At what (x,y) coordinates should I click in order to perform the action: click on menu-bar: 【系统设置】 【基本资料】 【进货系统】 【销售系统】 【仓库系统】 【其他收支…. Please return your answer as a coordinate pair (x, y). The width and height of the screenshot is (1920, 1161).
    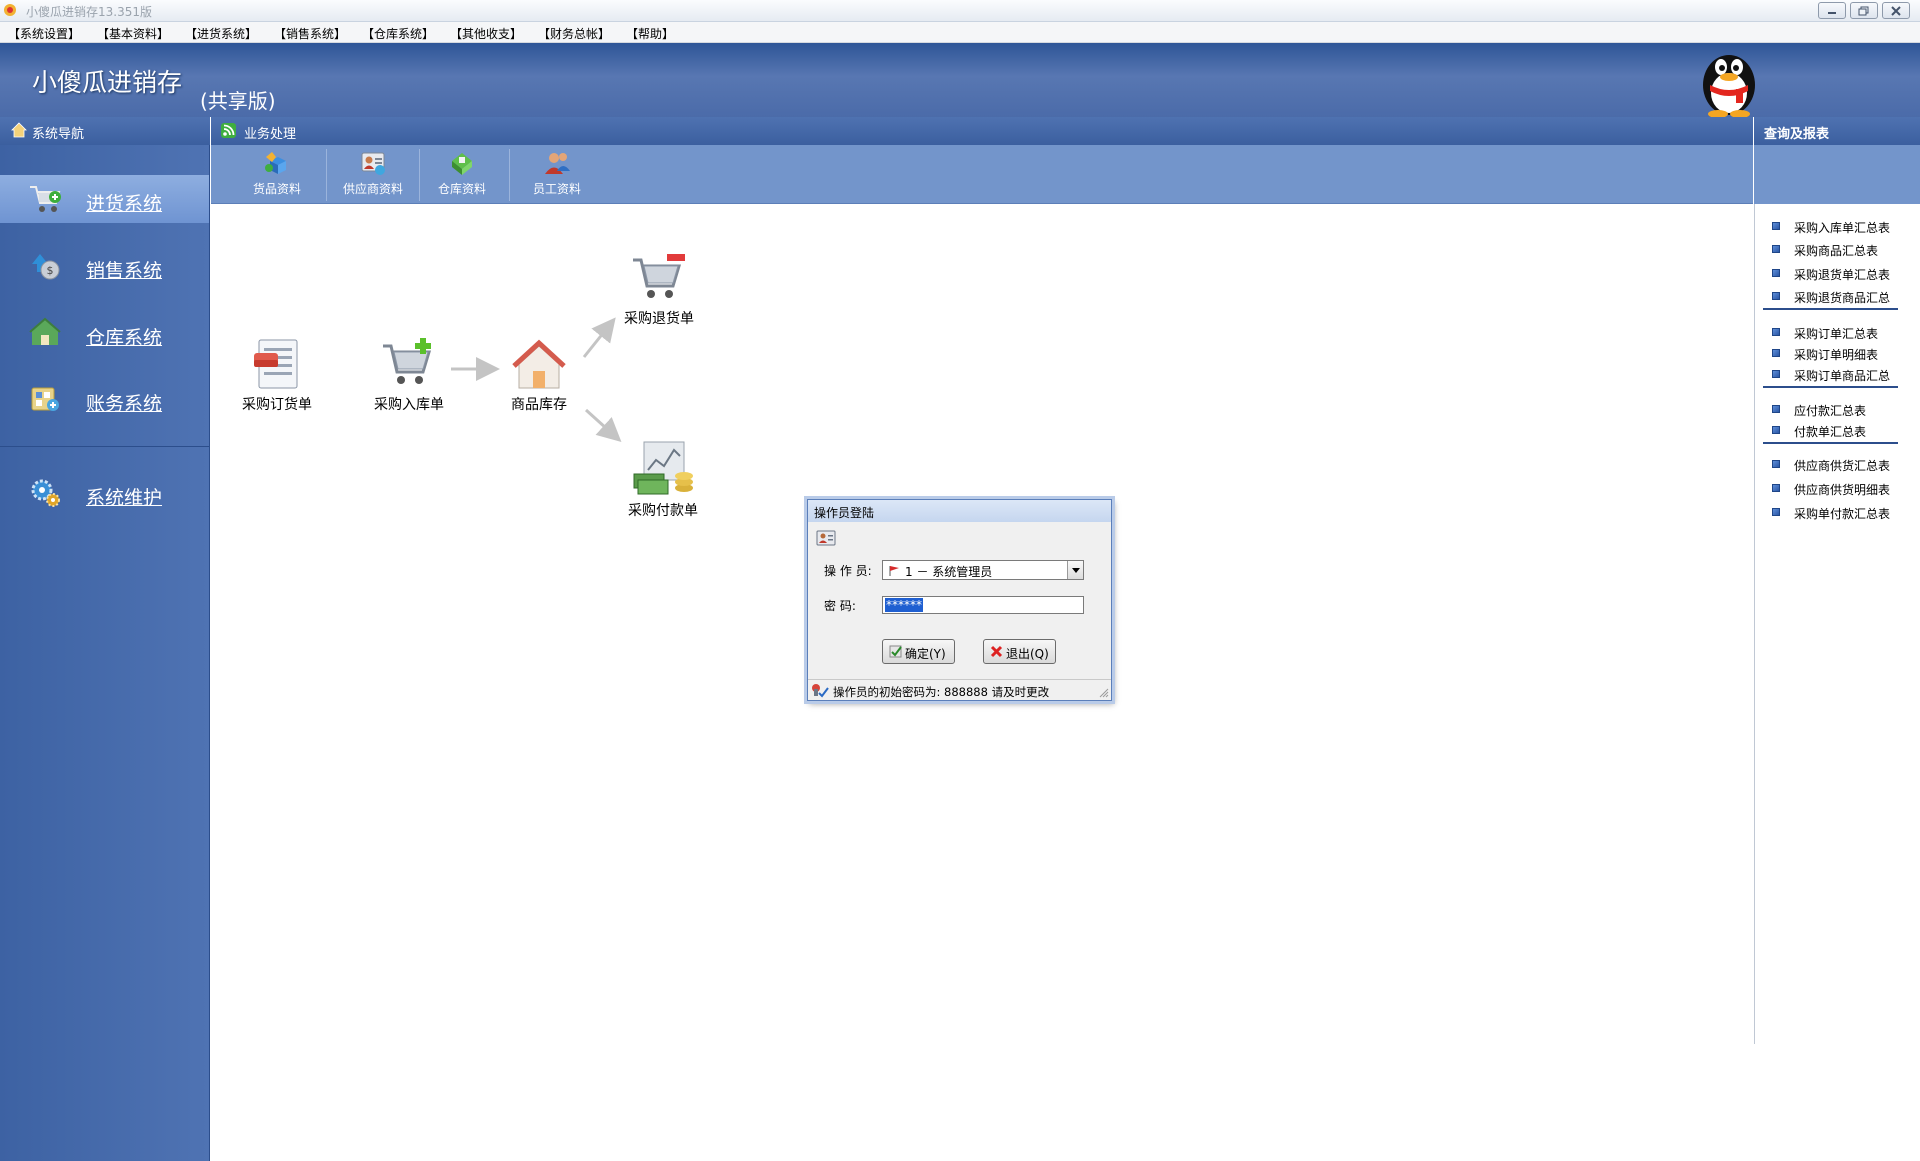
    Looking at the image, I should click on (960, 32).